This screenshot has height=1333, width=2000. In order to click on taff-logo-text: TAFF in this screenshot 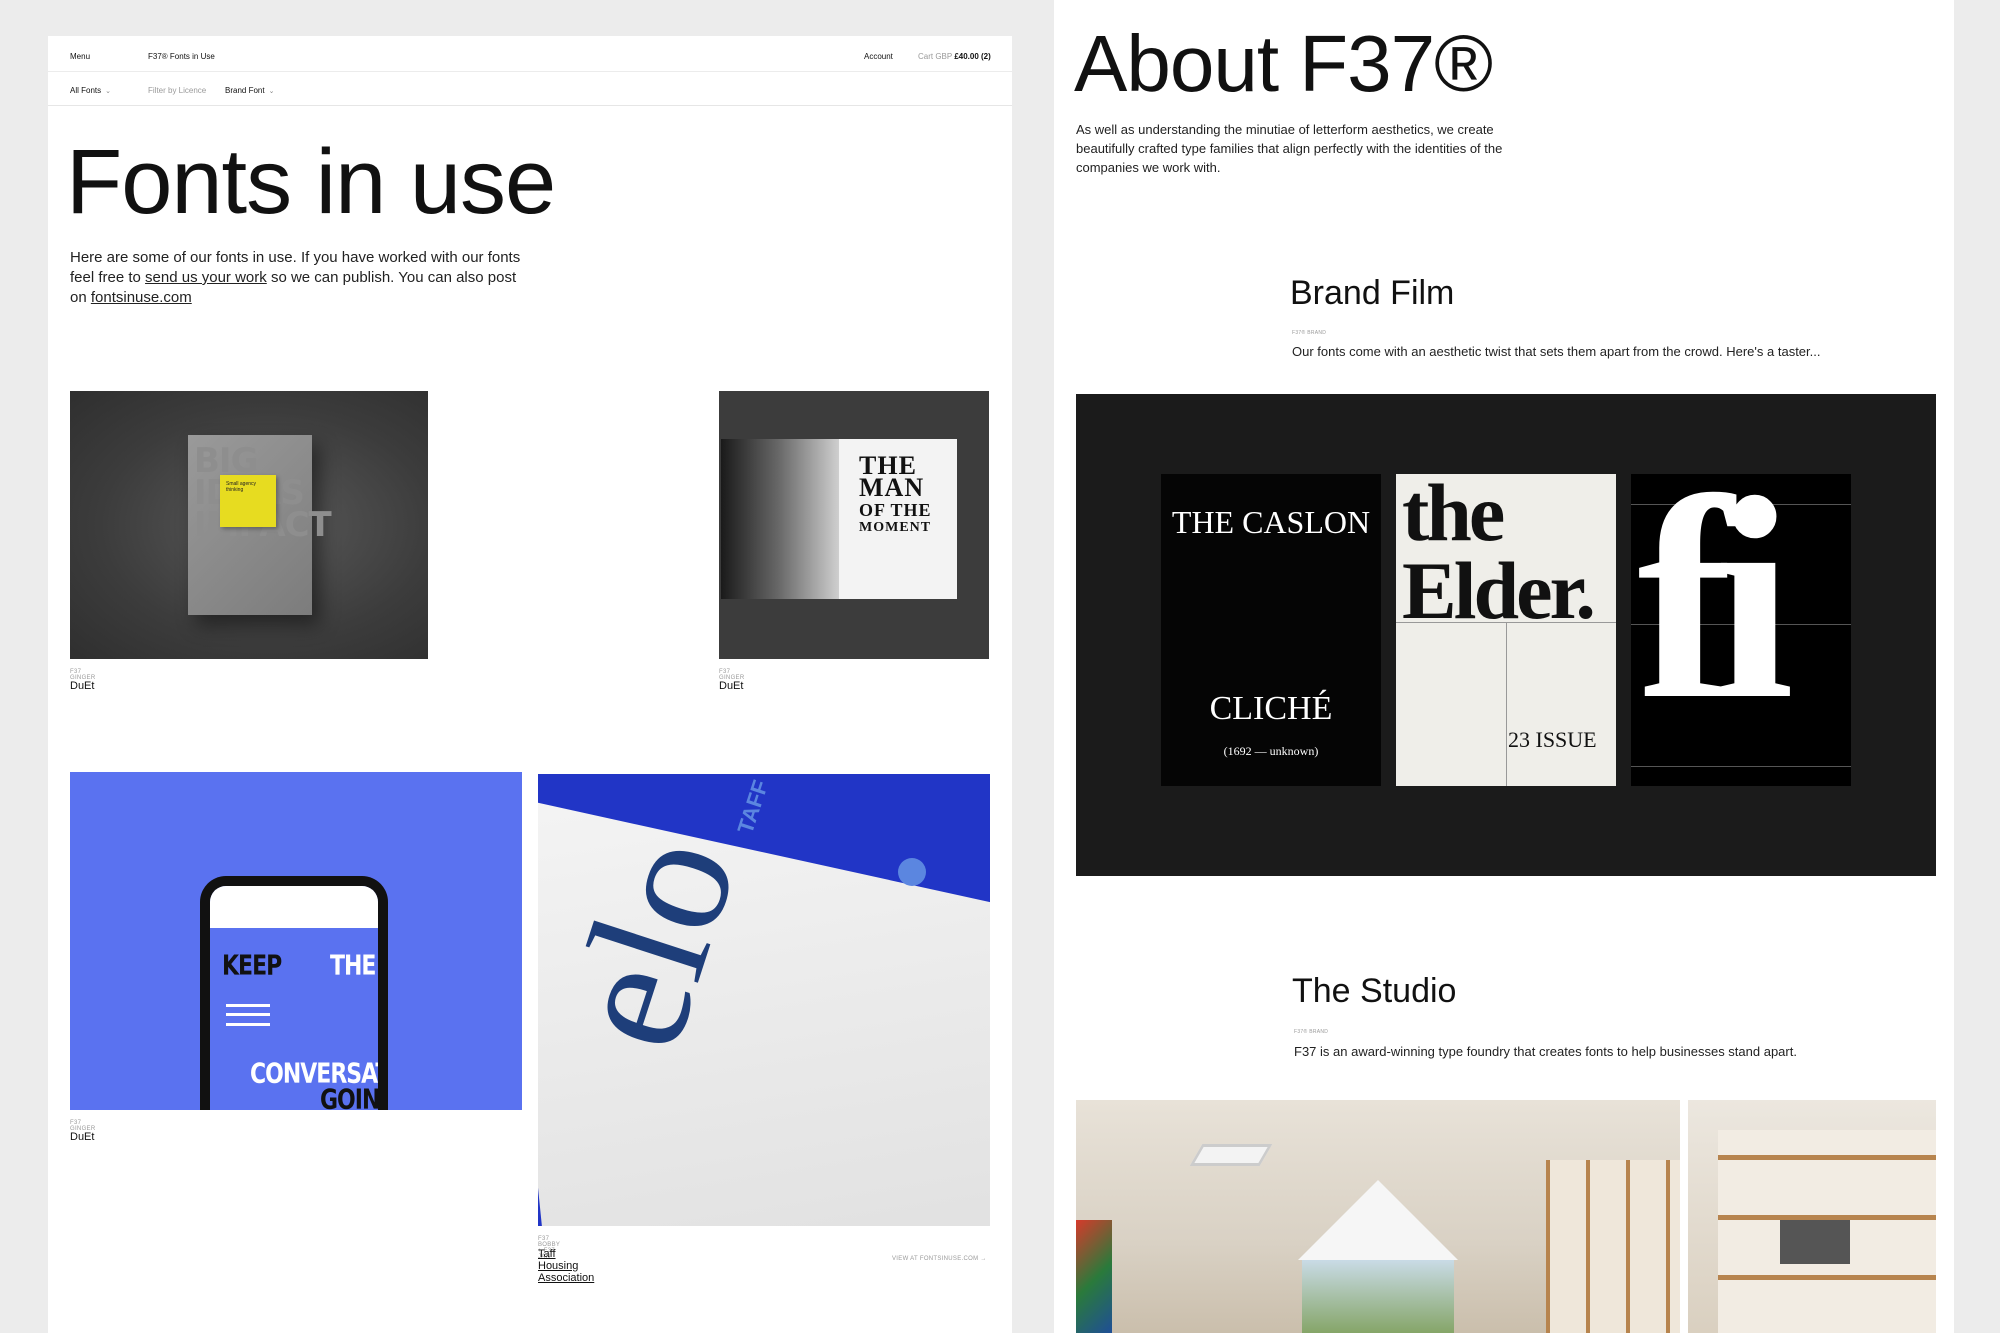, I will do `click(753, 807)`.